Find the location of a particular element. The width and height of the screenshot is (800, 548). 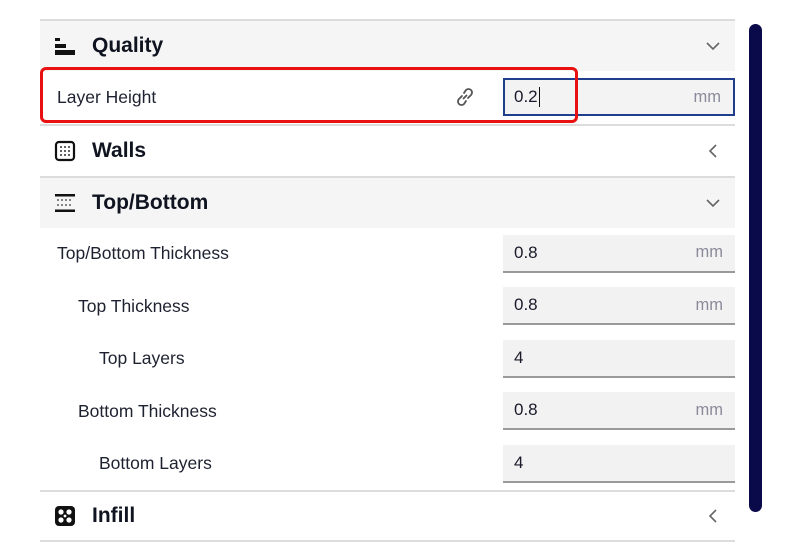

section-title: Walls is located at coordinates (119, 150).